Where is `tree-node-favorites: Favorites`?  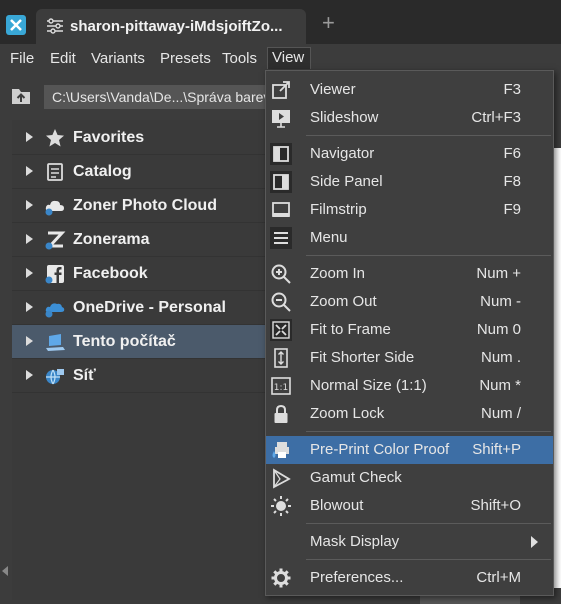
tree-node-favorites: Favorites is located at coordinates (142, 138).